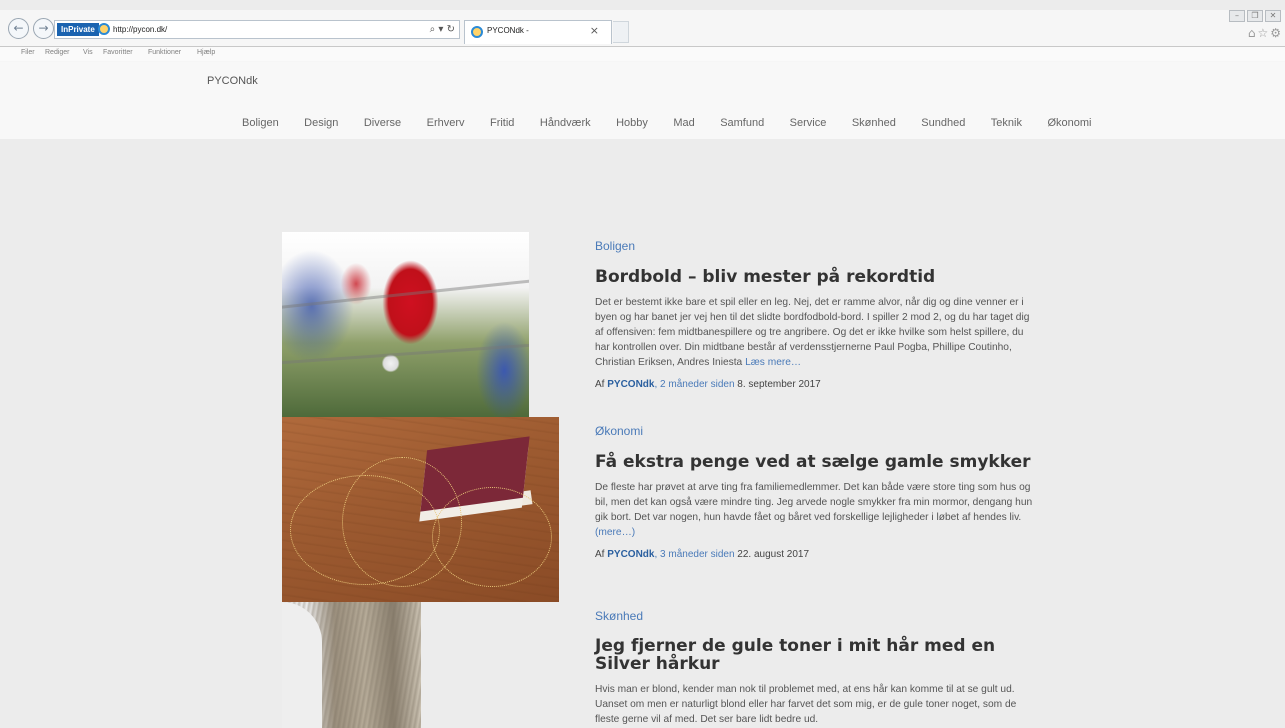 Image resolution: width=1285 pixels, height=728 pixels. Describe the element at coordinates (118, 52) in the screenshot. I see `menu-item-favoritter: Favoritter` at that location.